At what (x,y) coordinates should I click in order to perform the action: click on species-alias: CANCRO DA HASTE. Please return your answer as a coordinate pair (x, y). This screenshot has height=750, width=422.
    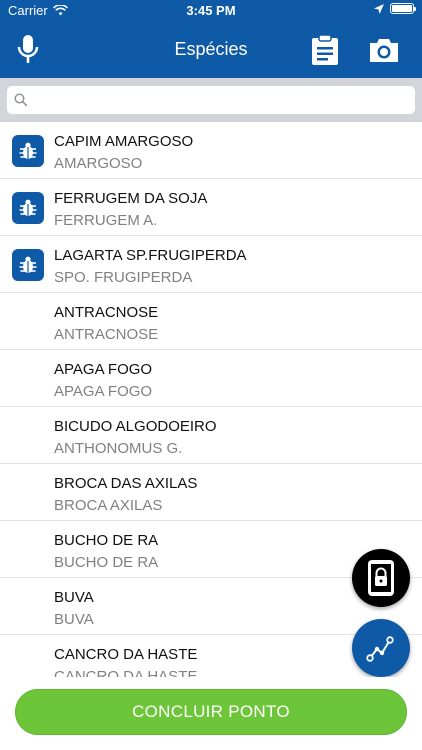
    Looking at the image, I should click on (126, 672).